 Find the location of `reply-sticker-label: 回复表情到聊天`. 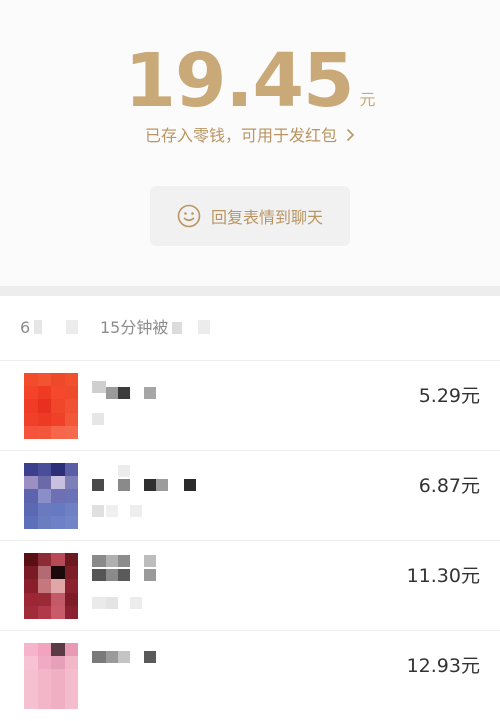

reply-sticker-label: 回复表情到聊天 is located at coordinates (266, 217).